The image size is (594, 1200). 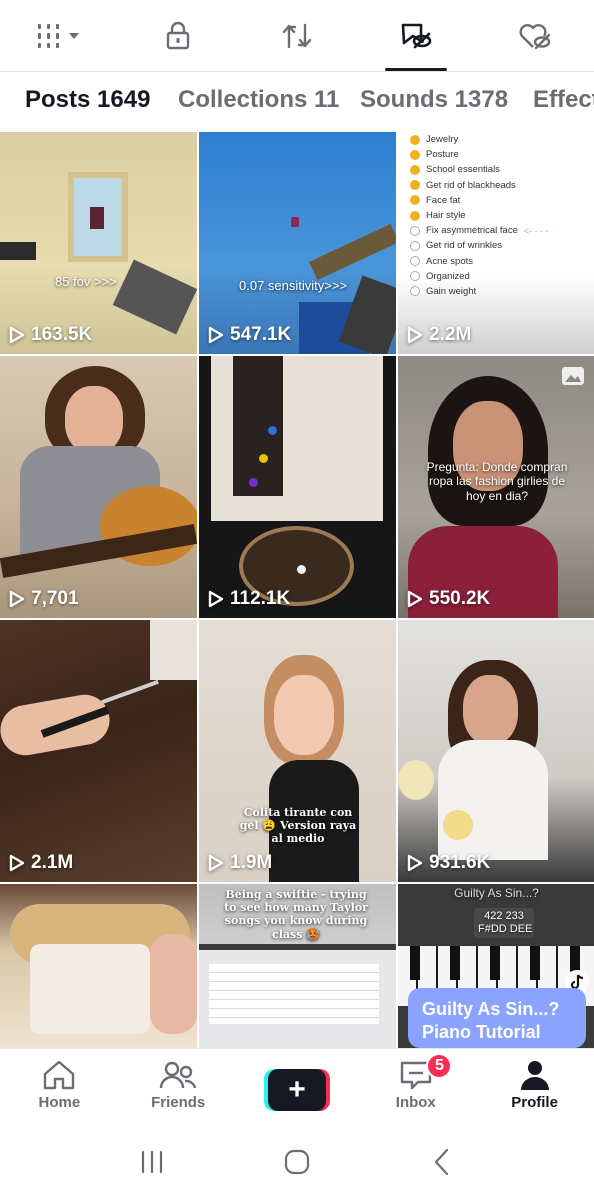 I want to click on chord-label: 422 233 F#DD DEE, so click(x=504, y=923).